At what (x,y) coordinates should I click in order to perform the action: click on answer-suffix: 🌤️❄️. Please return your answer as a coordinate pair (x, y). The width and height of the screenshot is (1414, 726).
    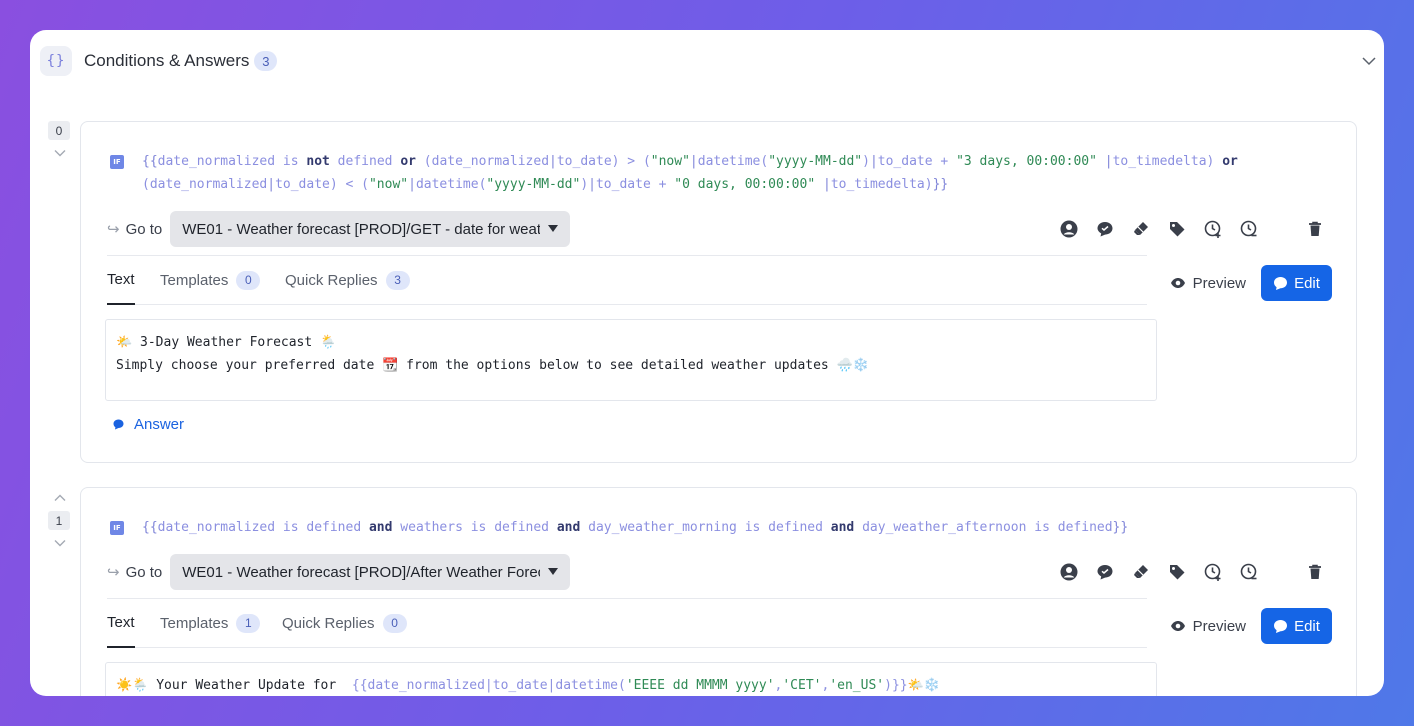
    Looking at the image, I should click on (923, 685).